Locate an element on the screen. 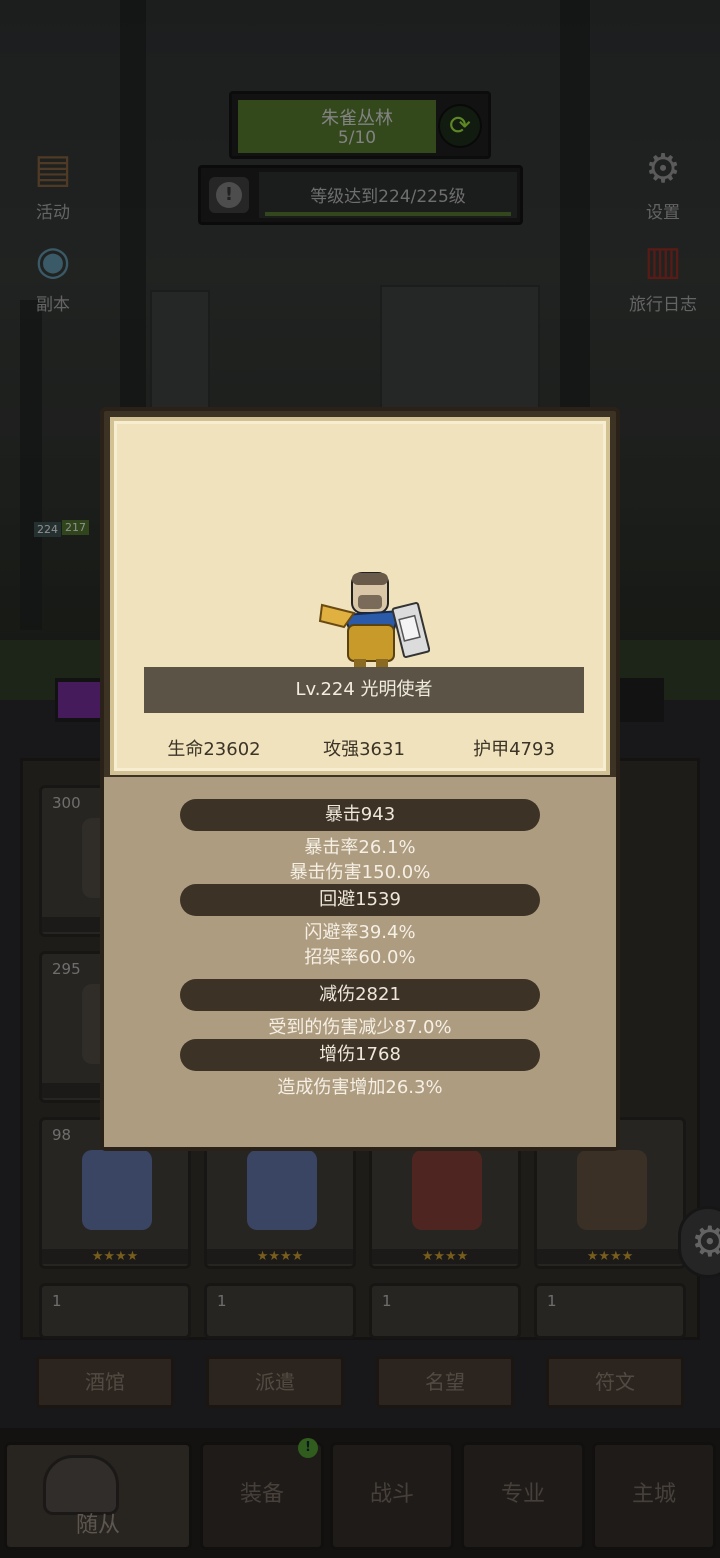  damage-reduction-header: 减伤2821 is located at coordinates (360, 995).